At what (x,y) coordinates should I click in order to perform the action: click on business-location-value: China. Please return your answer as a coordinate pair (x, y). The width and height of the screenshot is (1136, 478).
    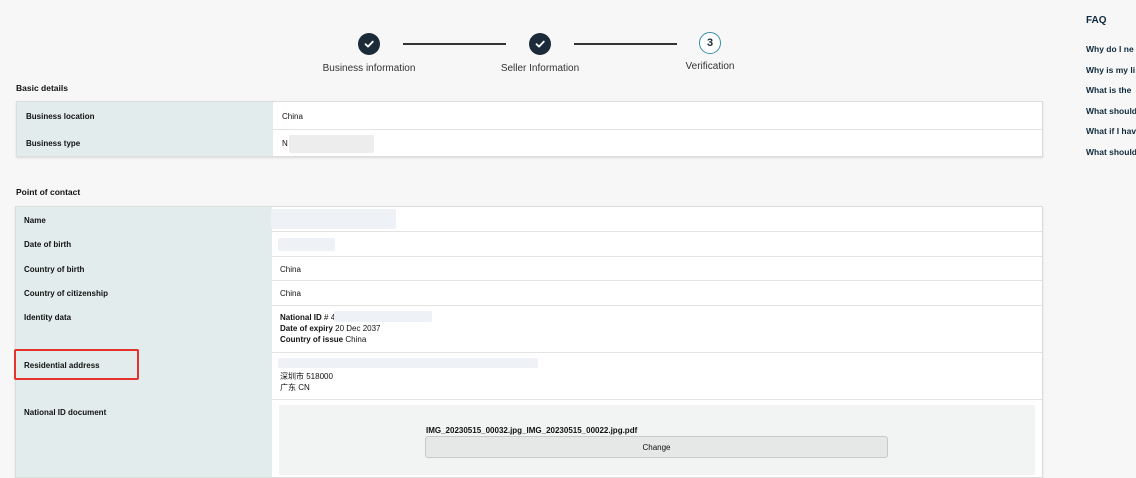
    Looking at the image, I should click on (292, 116).